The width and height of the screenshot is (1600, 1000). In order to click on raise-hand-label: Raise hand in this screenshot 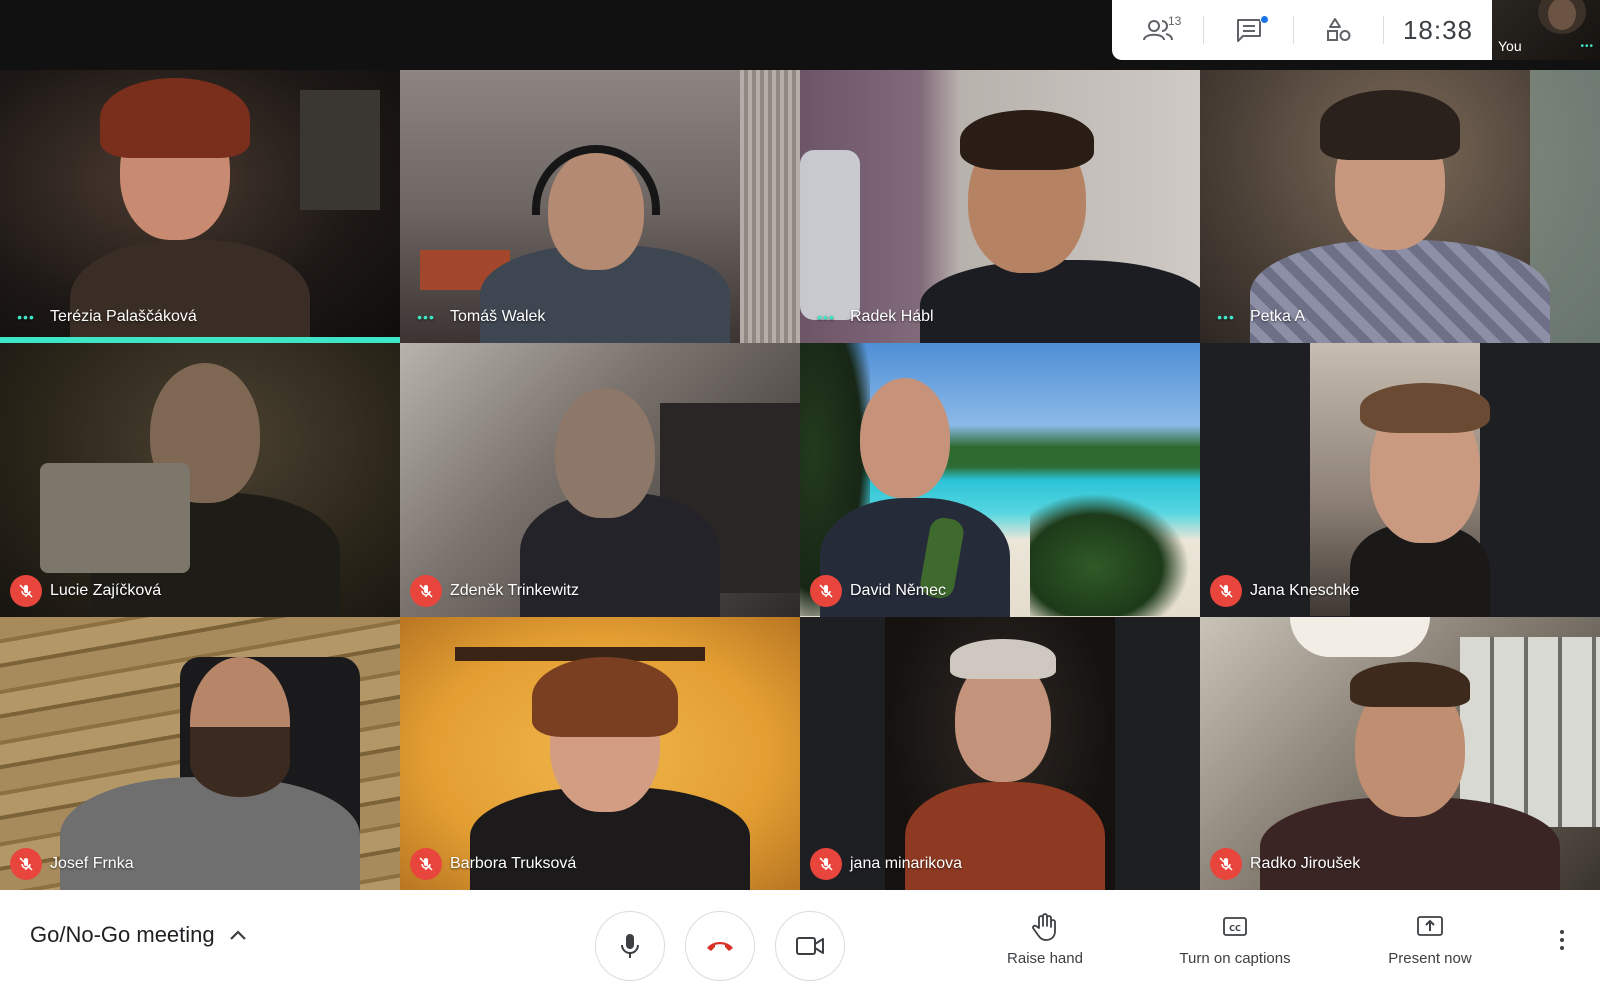, I will do `click(1045, 958)`.